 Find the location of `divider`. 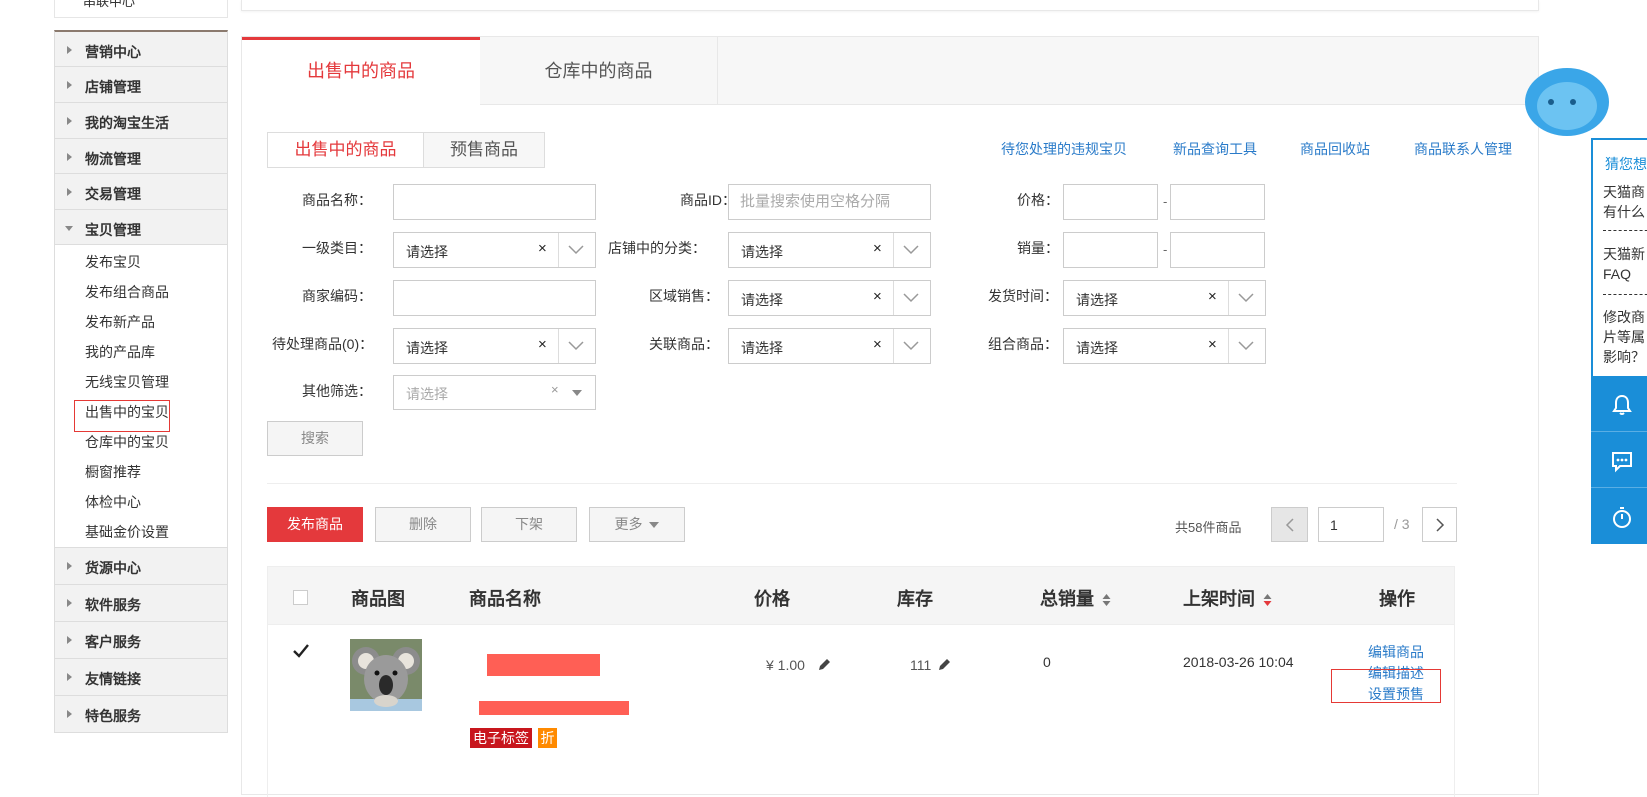

divider is located at coordinates (862, 483).